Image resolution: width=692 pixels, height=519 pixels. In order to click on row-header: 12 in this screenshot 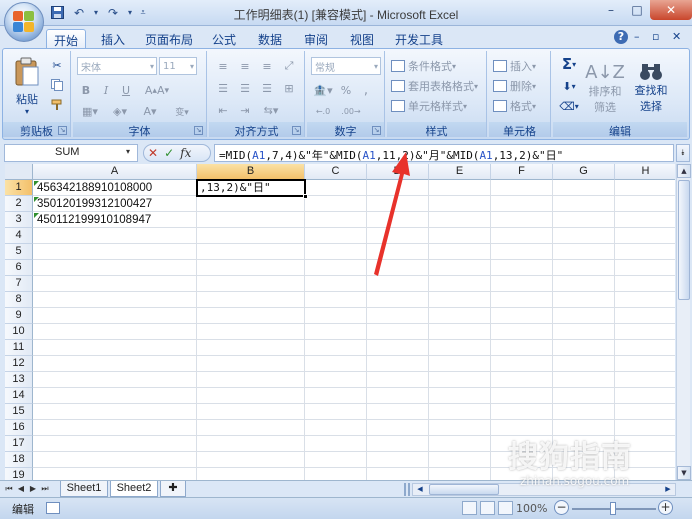, I will do `click(19, 364)`.